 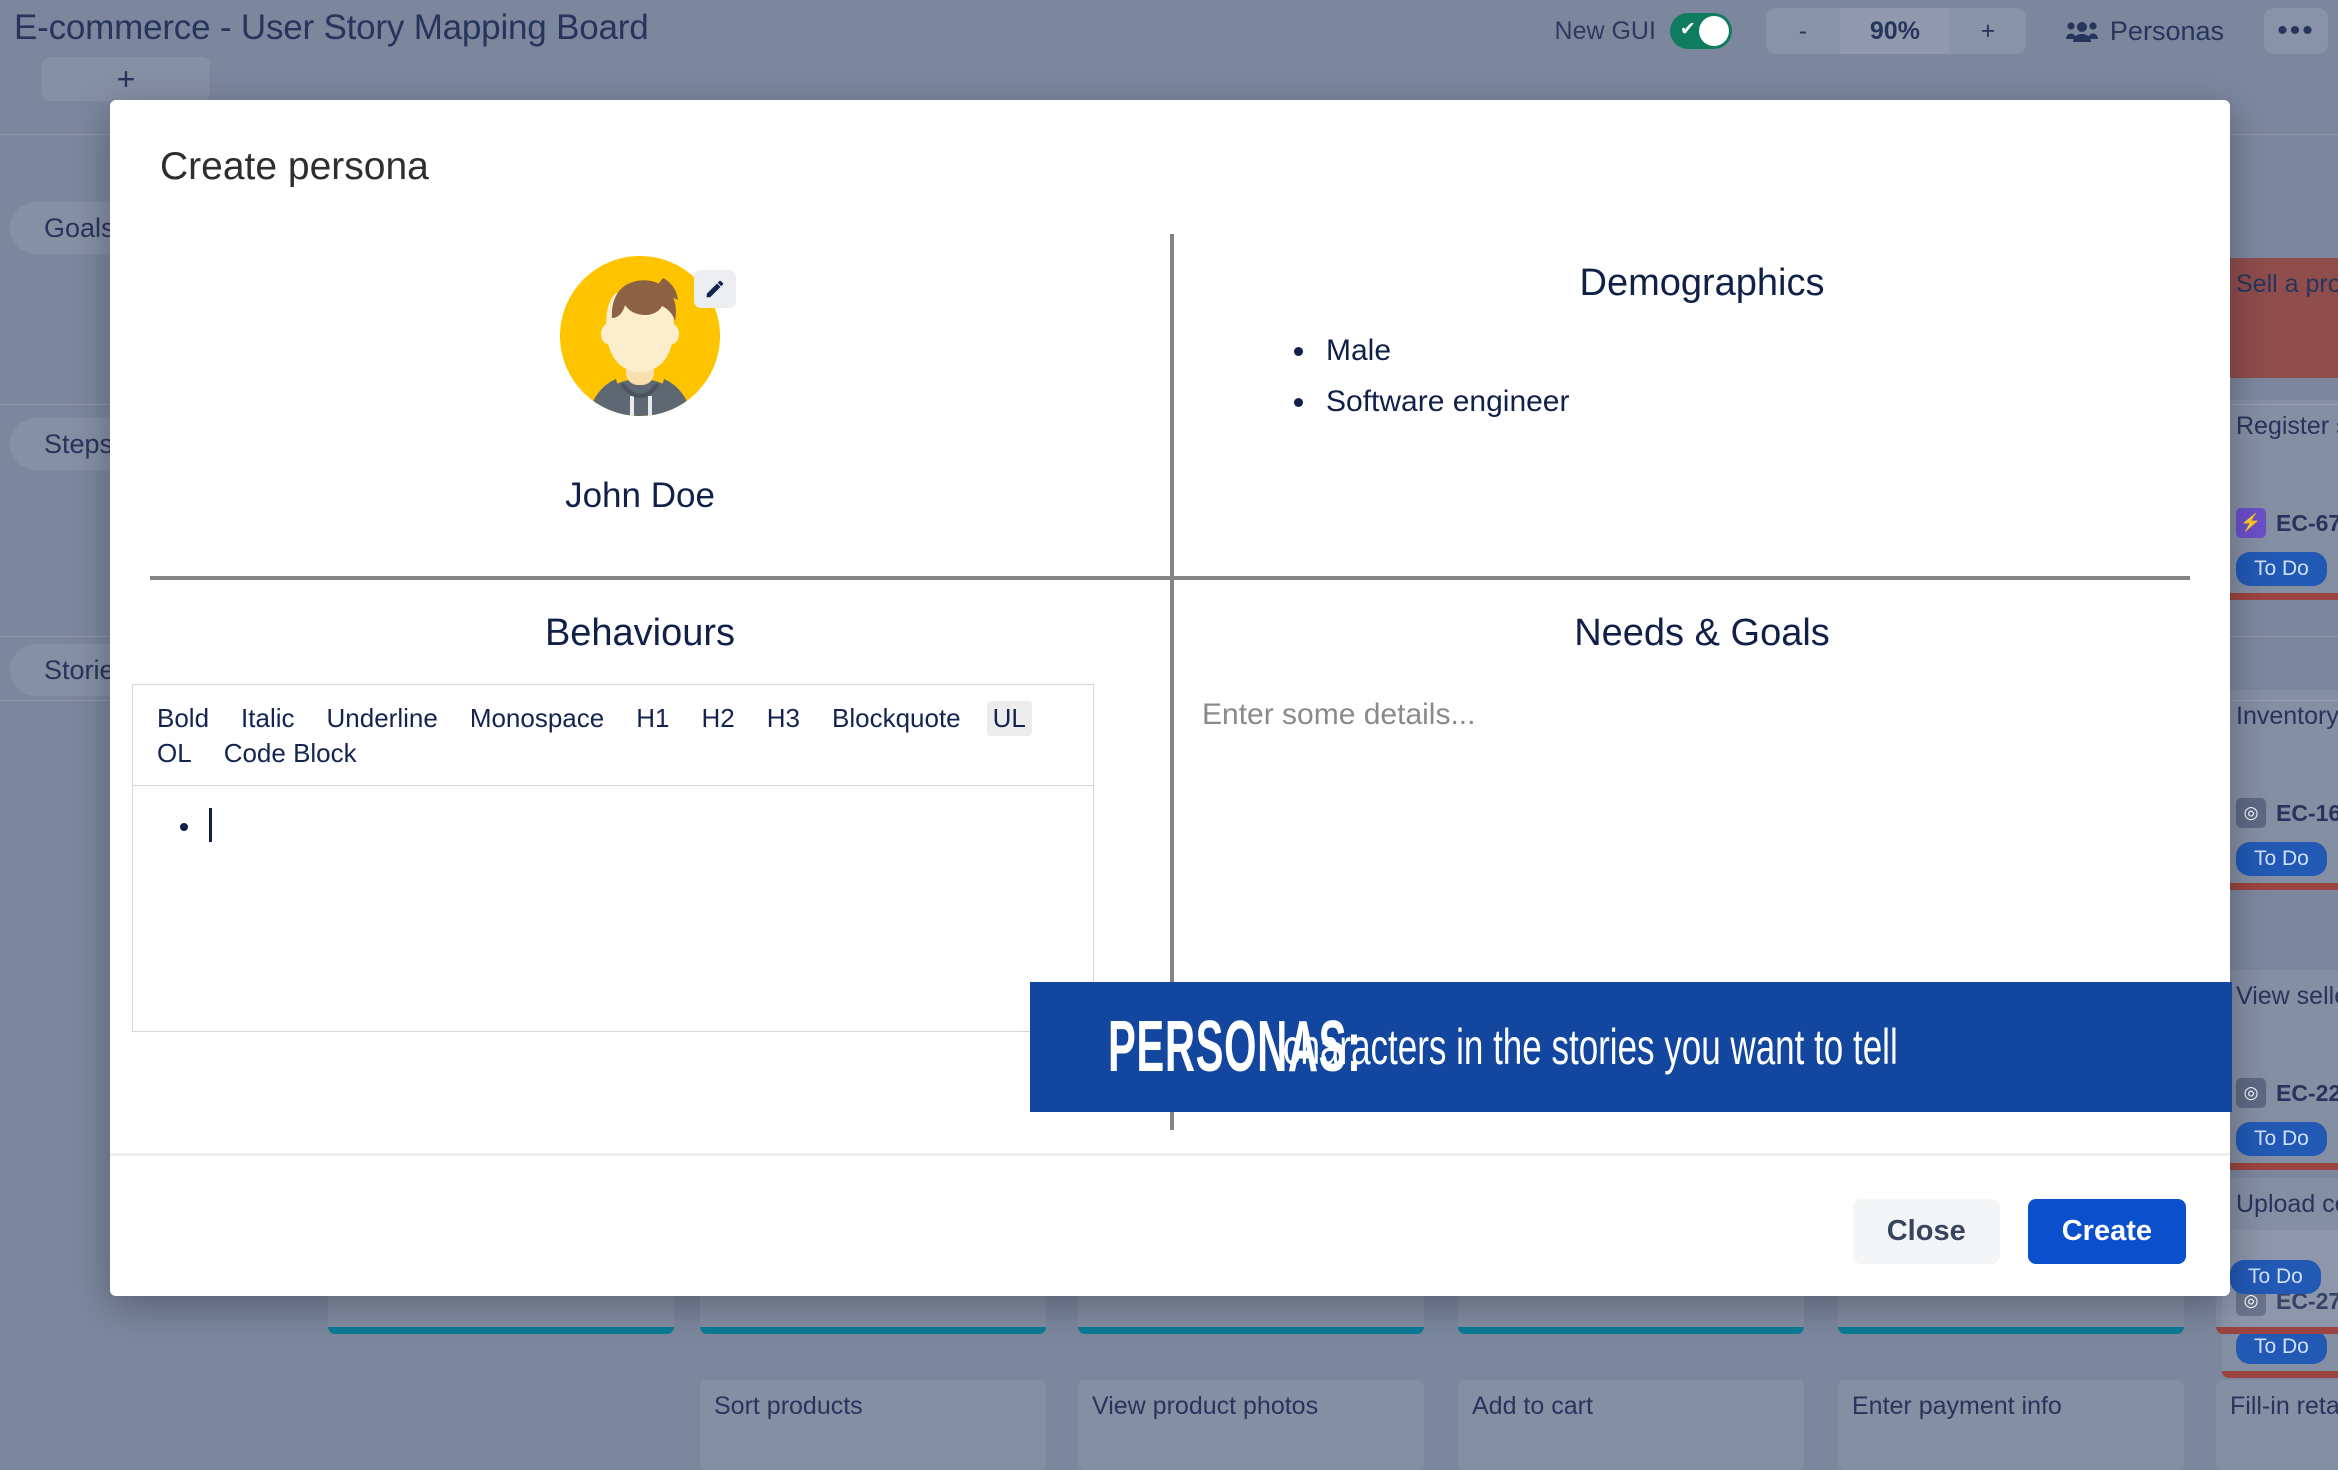 What do you see at coordinates (783, 718) in the screenshot?
I see `format-h3-button: H3` at bounding box center [783, 718].